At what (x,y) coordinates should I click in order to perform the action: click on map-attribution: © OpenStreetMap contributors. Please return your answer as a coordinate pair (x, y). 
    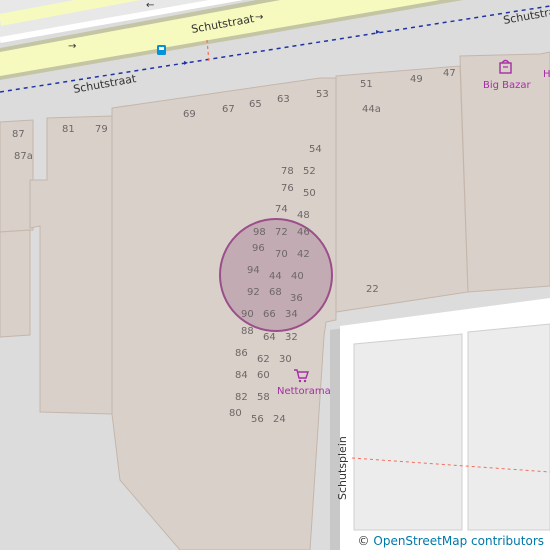
    Looking at the image, I should click on (450, 541).